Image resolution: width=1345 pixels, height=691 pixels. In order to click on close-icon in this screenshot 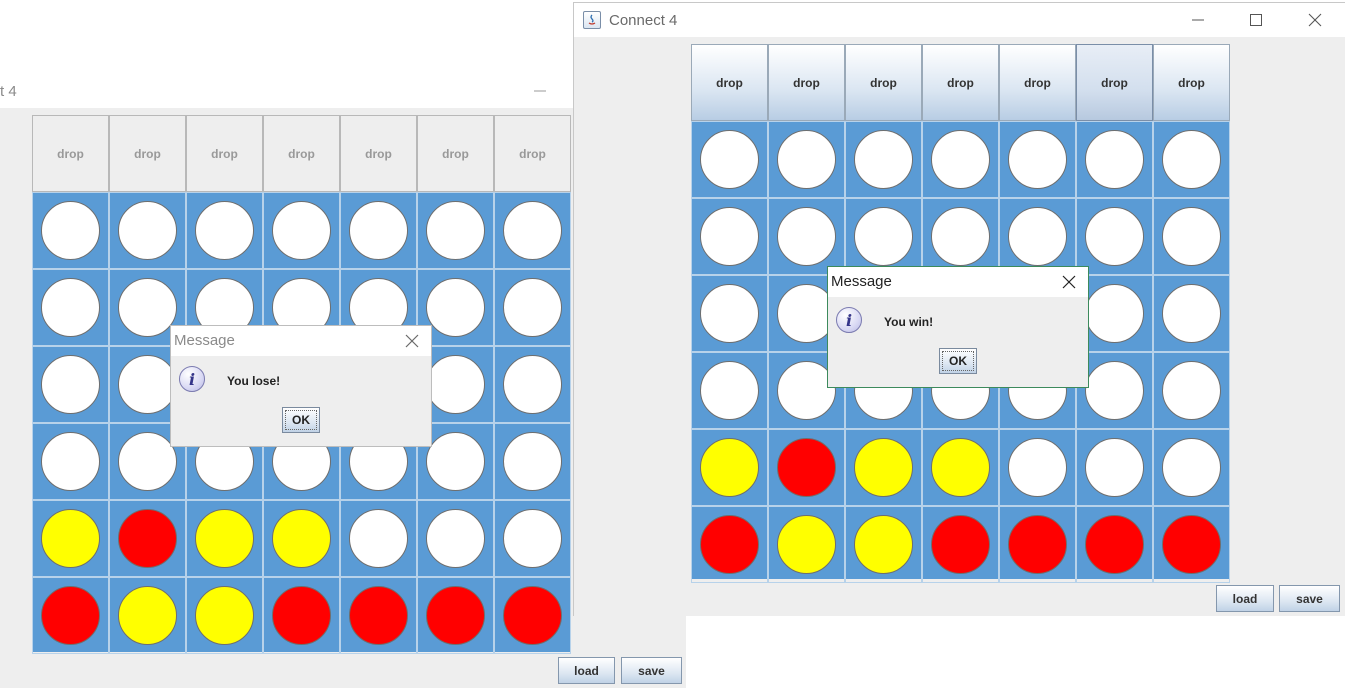, I will do `click(412, 341)`.